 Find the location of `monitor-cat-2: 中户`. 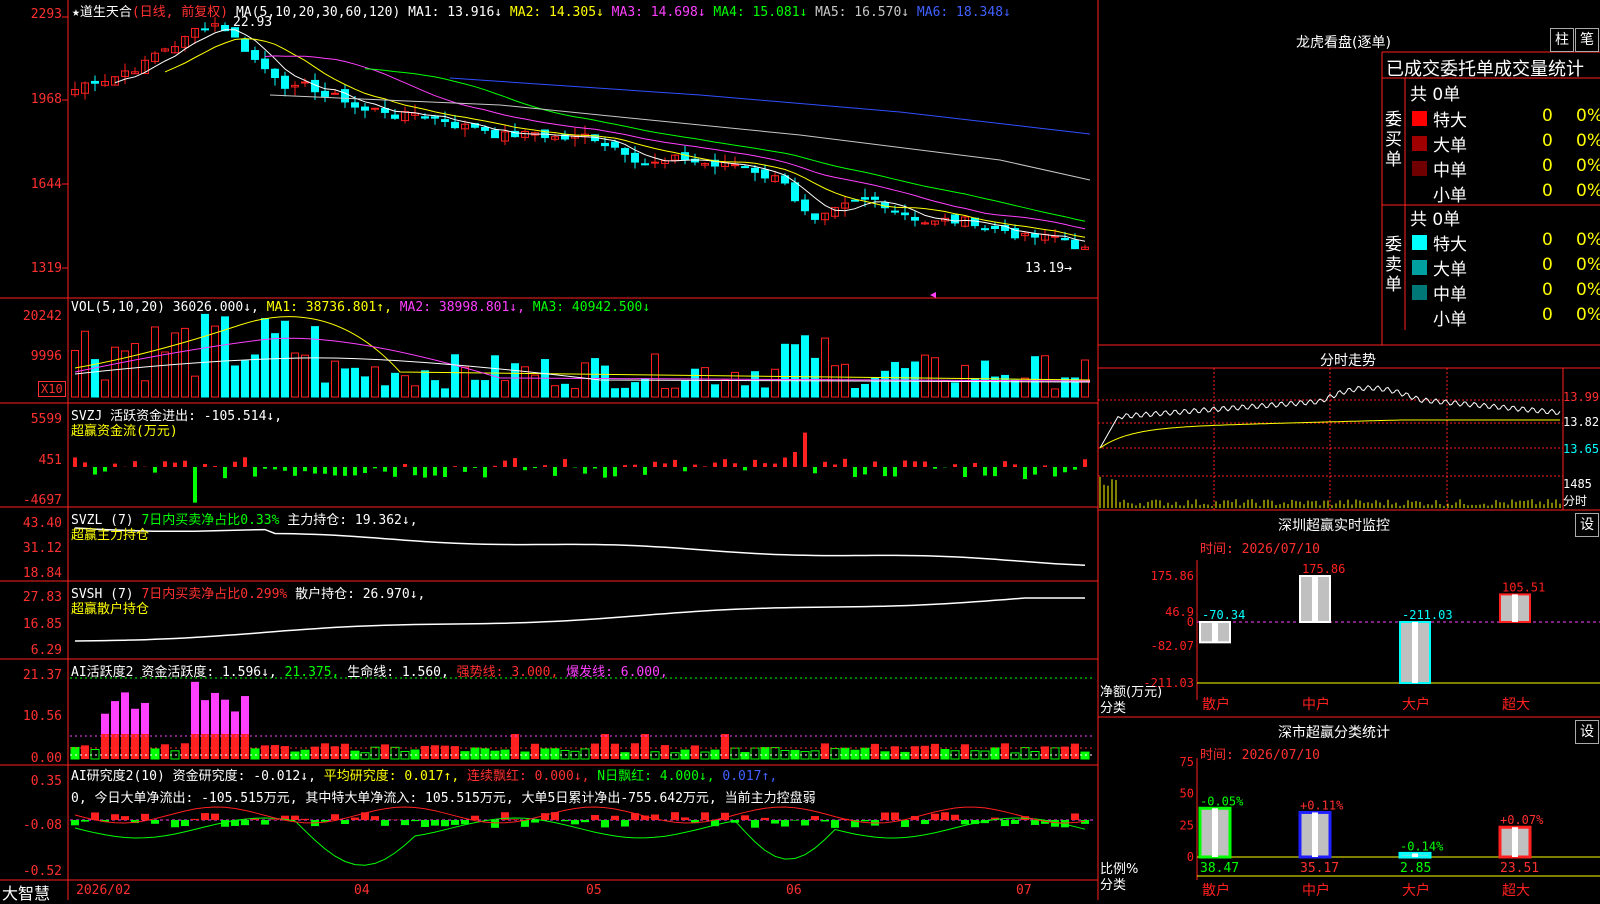

monitor-cat-2: 中户 is located at coordinates (1316, 704).